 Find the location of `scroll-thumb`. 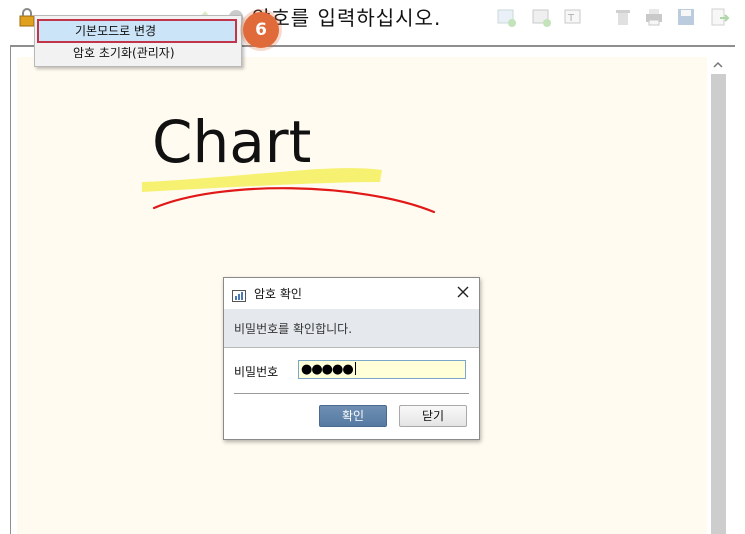

scroll-thumb is located at coordinates (718, 304).